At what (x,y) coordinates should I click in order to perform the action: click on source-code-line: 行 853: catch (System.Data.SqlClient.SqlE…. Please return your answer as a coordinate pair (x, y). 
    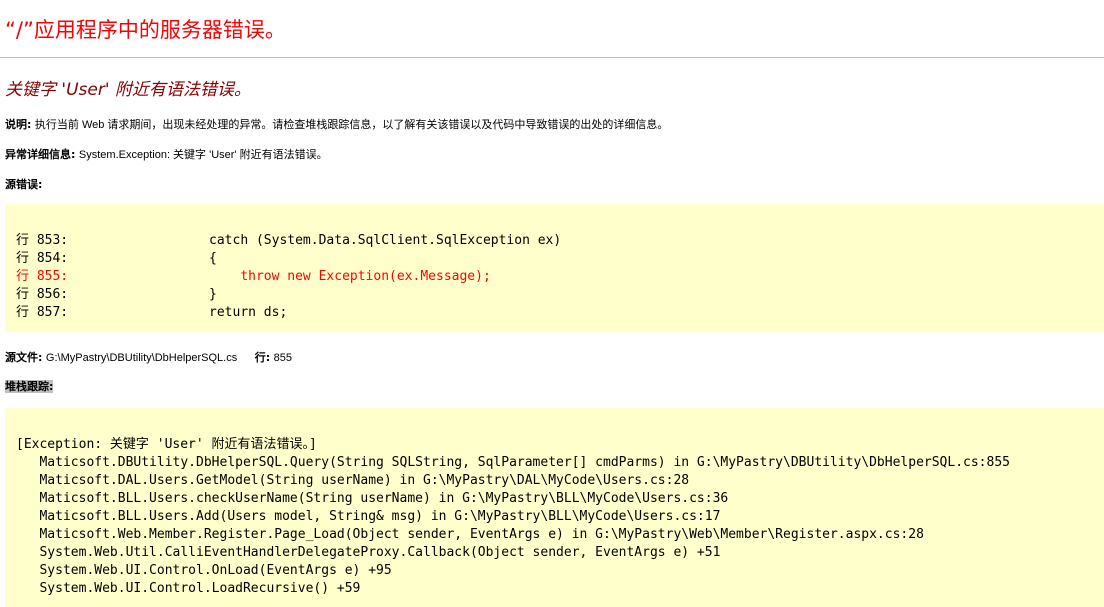
    Looking at the image, I should click on (289, 240).